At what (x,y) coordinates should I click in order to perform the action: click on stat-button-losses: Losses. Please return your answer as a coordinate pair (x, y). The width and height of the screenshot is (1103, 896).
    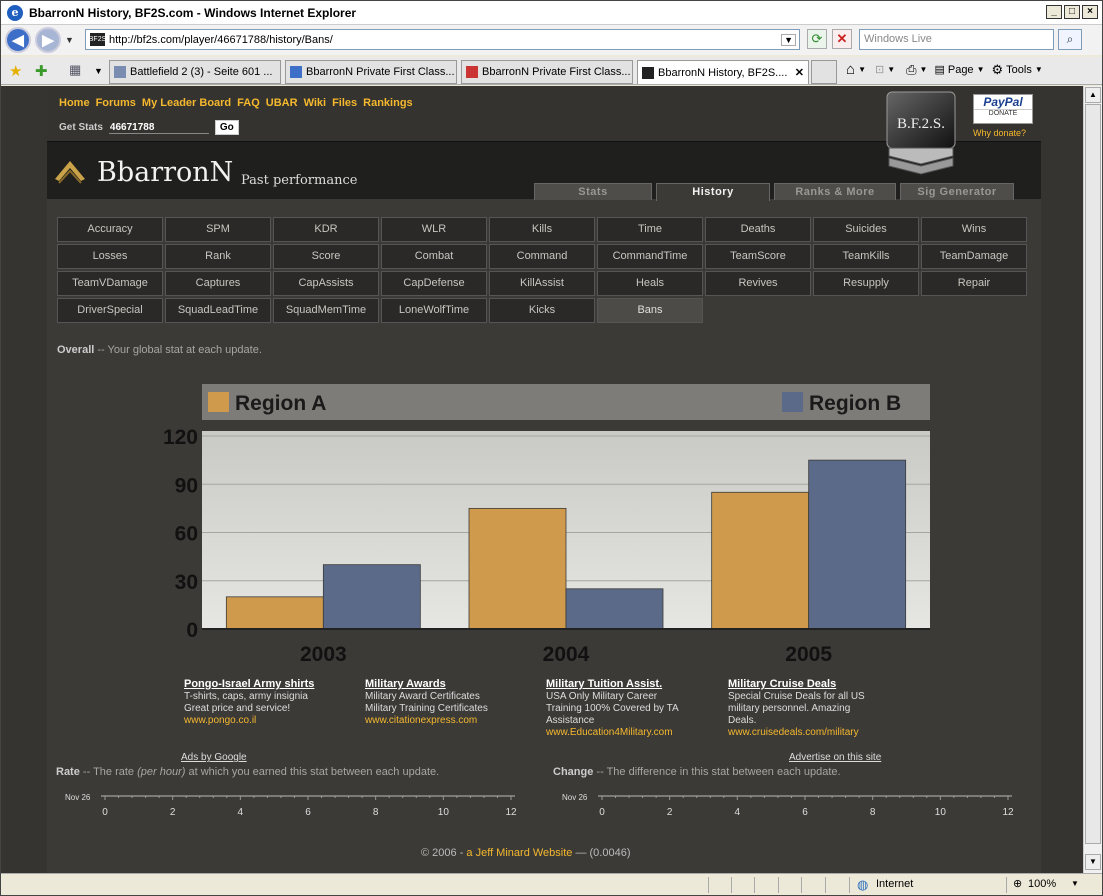
    Looking at the image, I should click on (110, 256).